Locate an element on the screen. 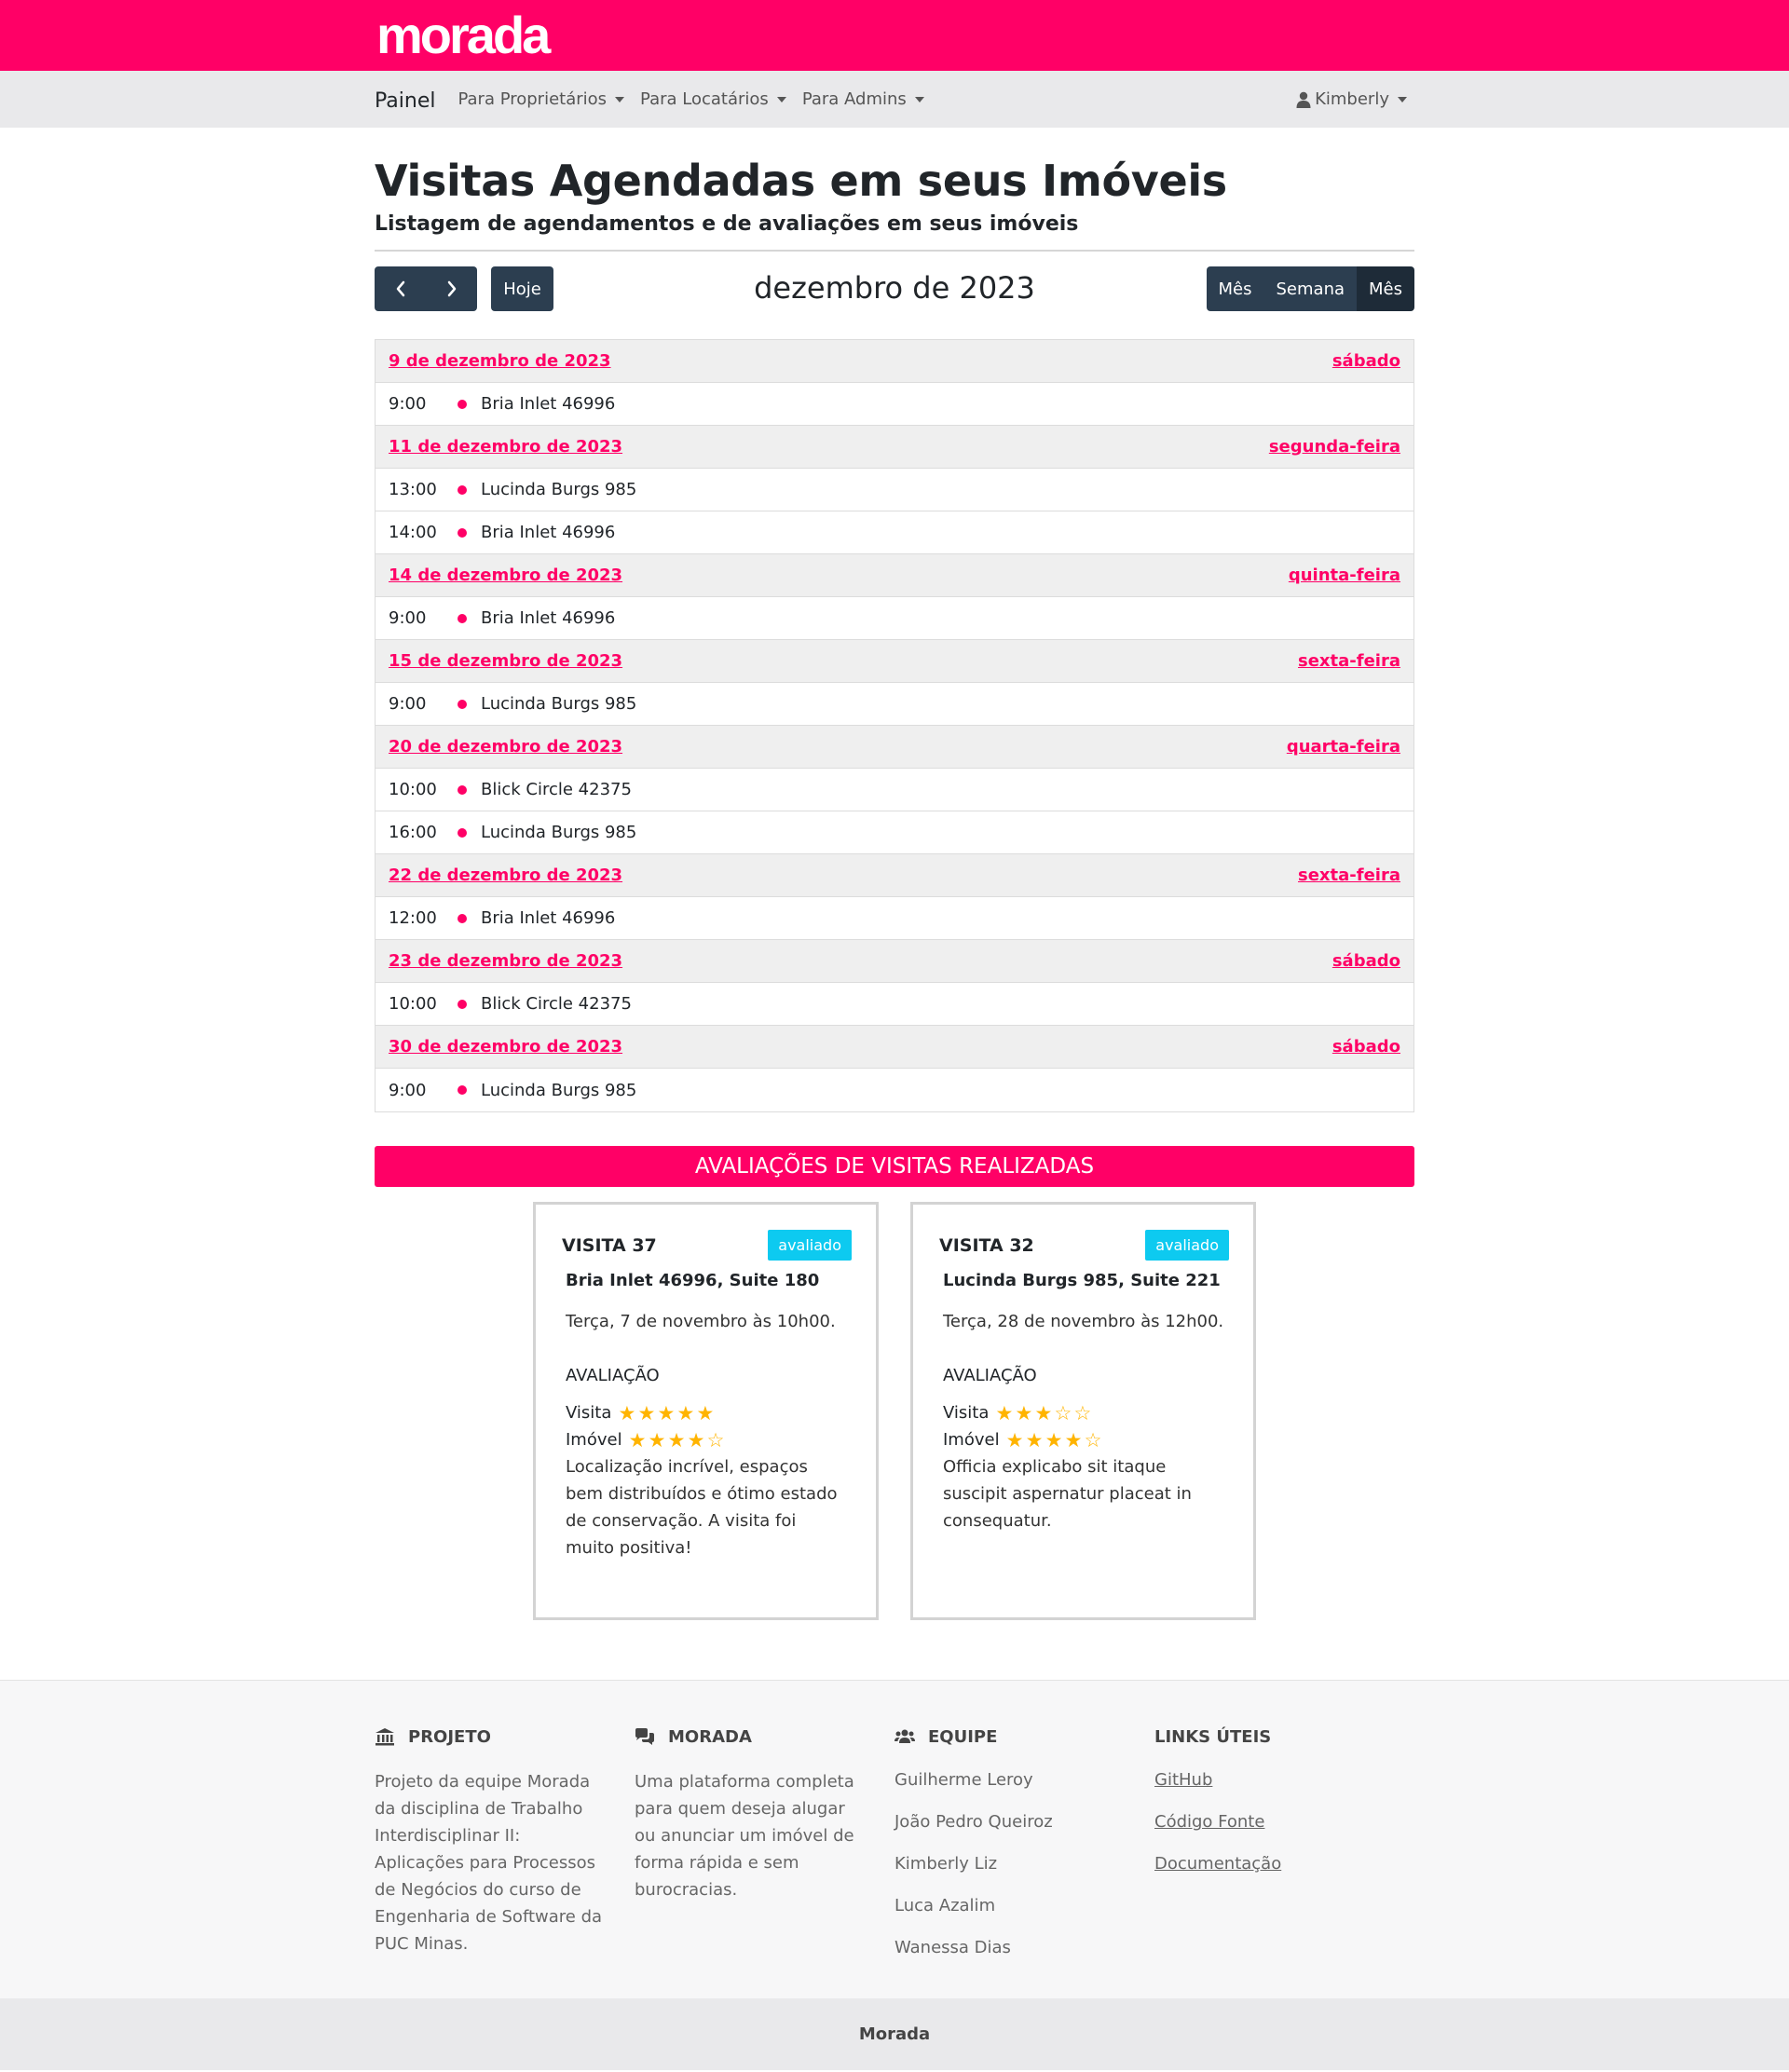 The width and height of the screenshot is (1789, 2072). card-address: Bria Inlet 46996, Suite 180 is located at coordinates (693, 1280).